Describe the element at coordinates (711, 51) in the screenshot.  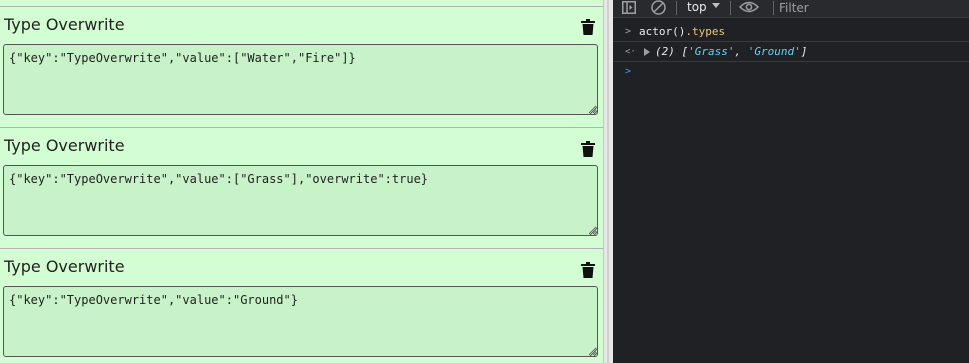
I see `result-item: 'Grass'` at that location.